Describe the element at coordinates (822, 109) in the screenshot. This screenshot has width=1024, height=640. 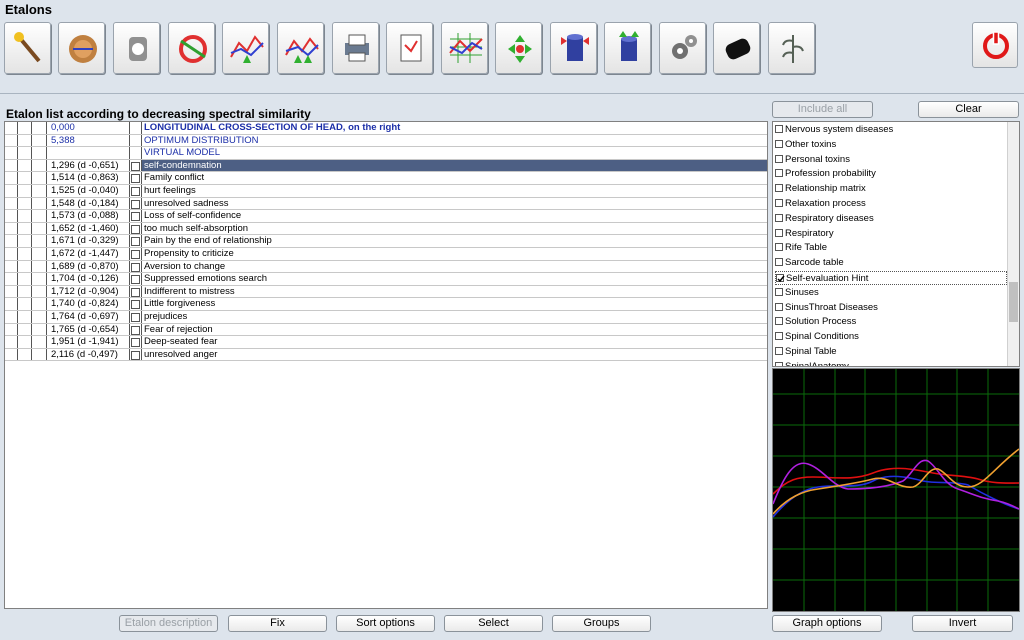
I see `include-all-button: Include all` at that location.